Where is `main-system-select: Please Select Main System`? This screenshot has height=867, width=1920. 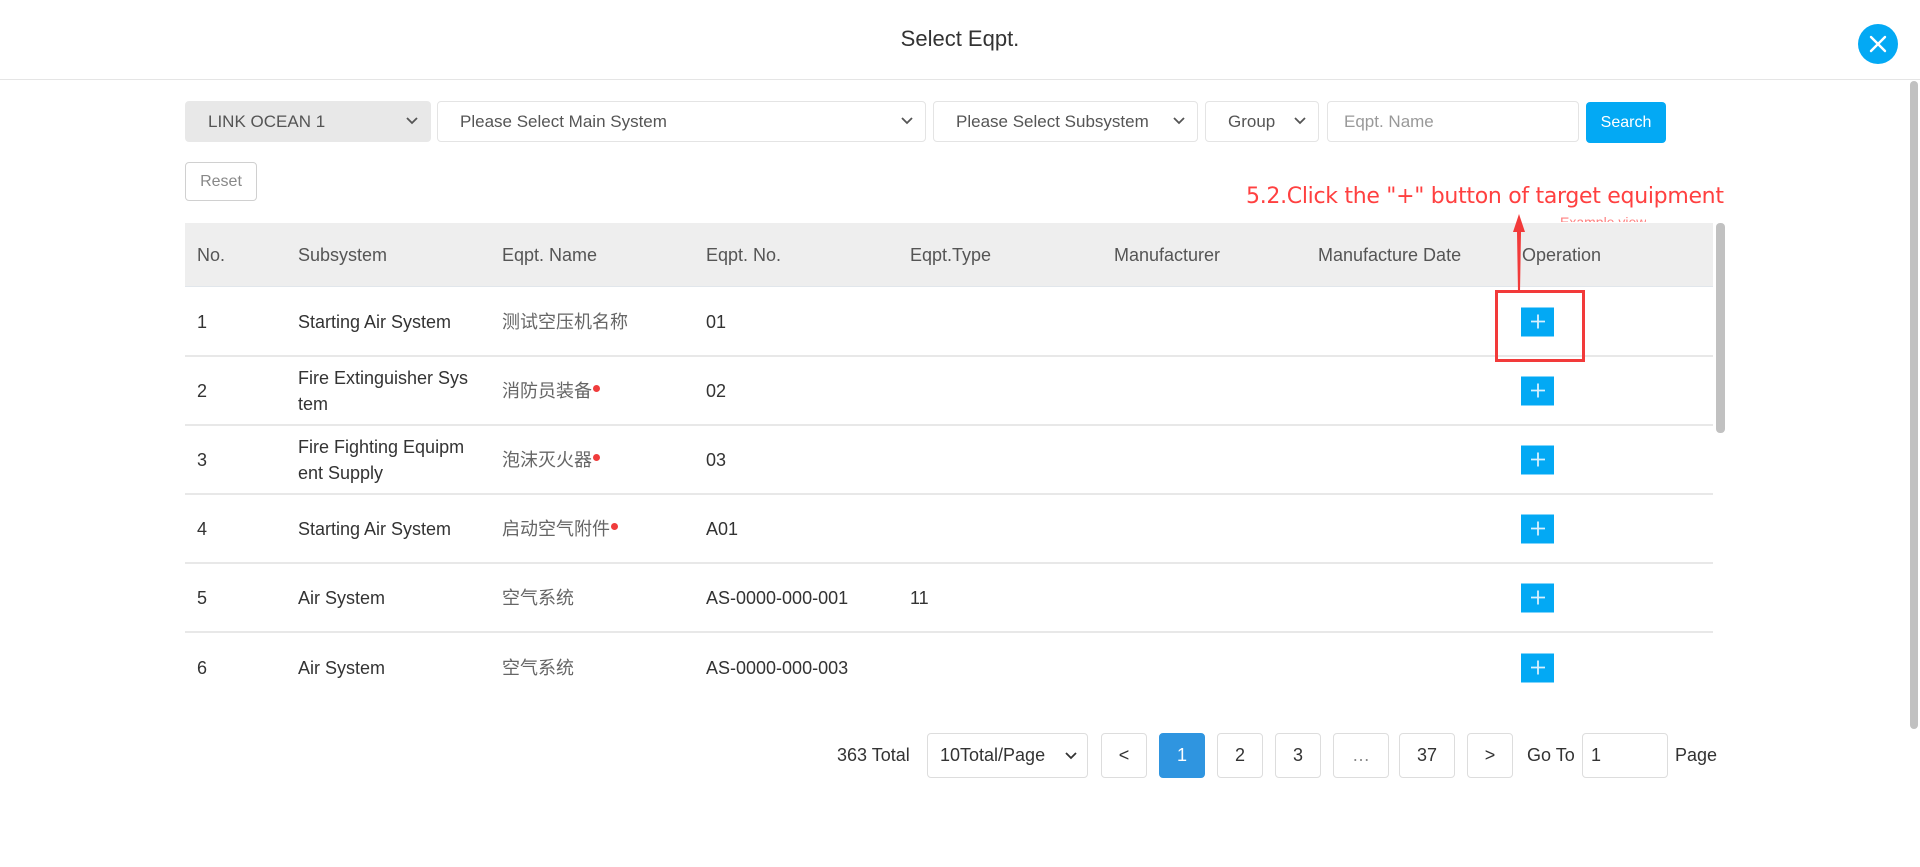
main-system-select: Please Select Main System is located at coordinates (681, 121).